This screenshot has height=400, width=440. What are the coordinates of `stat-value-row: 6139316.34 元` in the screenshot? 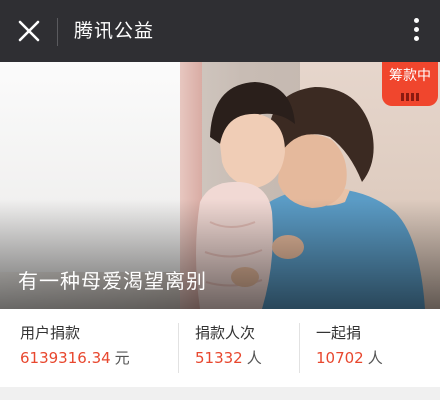 It's located at (75, 358).